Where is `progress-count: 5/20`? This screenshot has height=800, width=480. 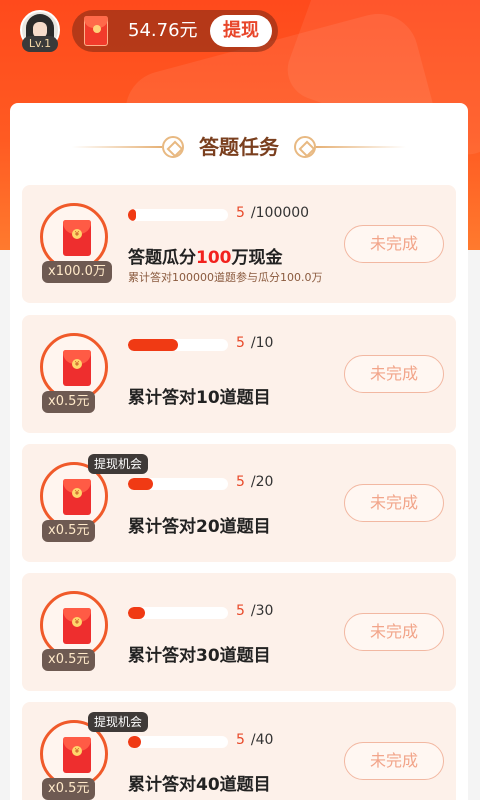 progress-count: 5/20 is located at coordinates (255, 482).